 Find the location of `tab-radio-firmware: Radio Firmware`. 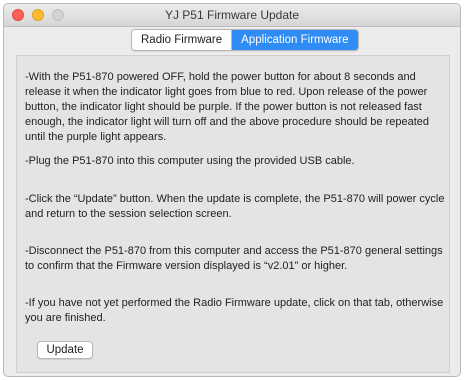

tab-radio-firmware: Radio Firmware is located at coordinates (182, 40).